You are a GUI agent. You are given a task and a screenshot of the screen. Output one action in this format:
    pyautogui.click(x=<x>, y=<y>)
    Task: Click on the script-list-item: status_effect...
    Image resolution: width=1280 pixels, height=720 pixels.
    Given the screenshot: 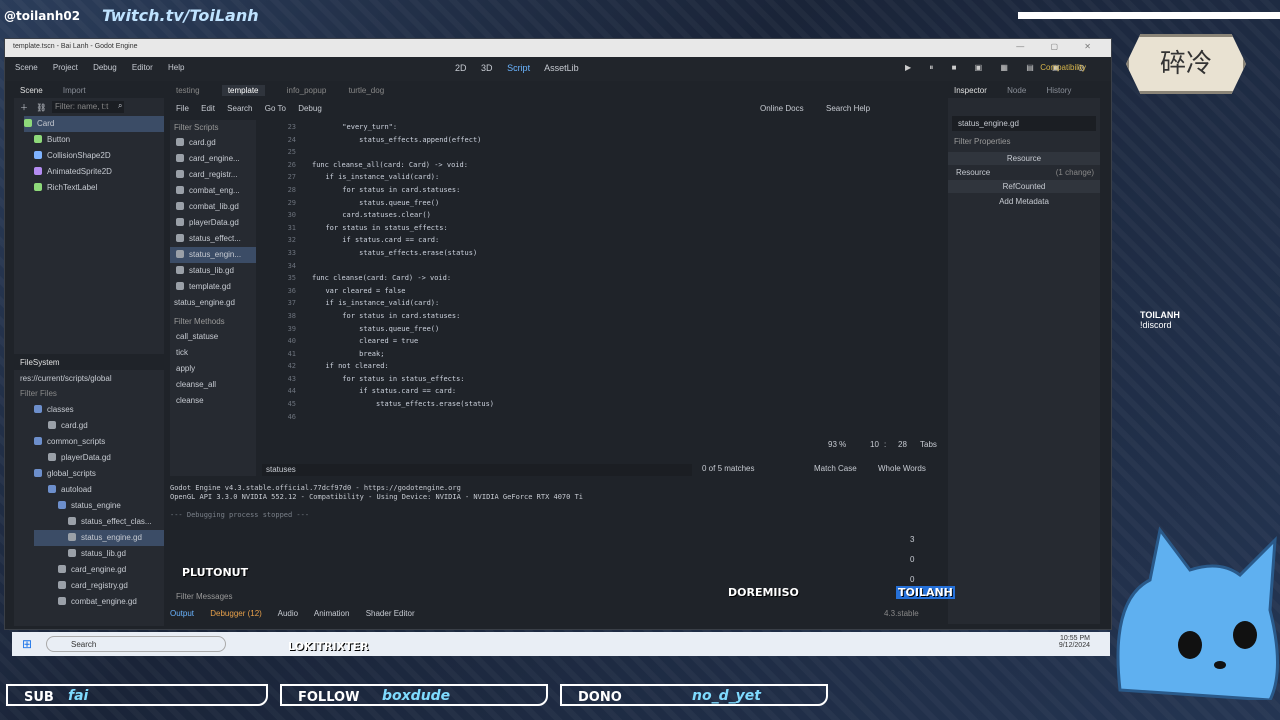 What is the action you would take?
    pyautogui.click(x=213, y=239)
    